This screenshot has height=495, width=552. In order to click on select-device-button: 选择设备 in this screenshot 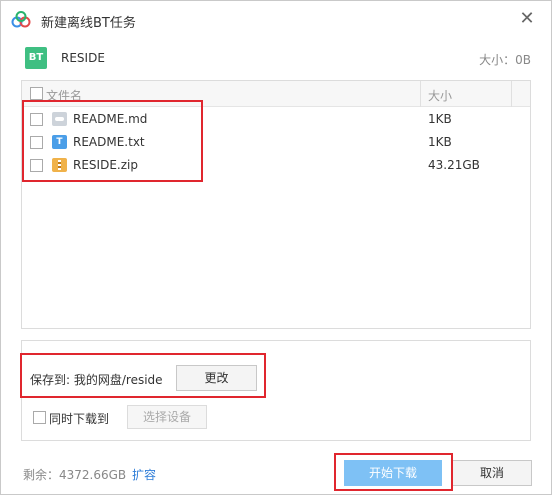, I will do `click(167, 417)`.